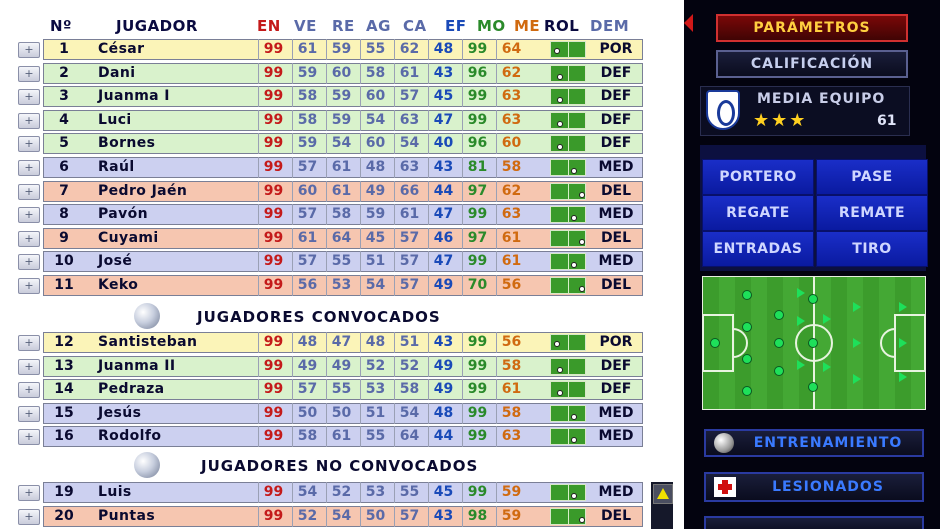  Describe the element at coordinates (378, 26) in the screenshot. I see `header-ag: AG` at that location.